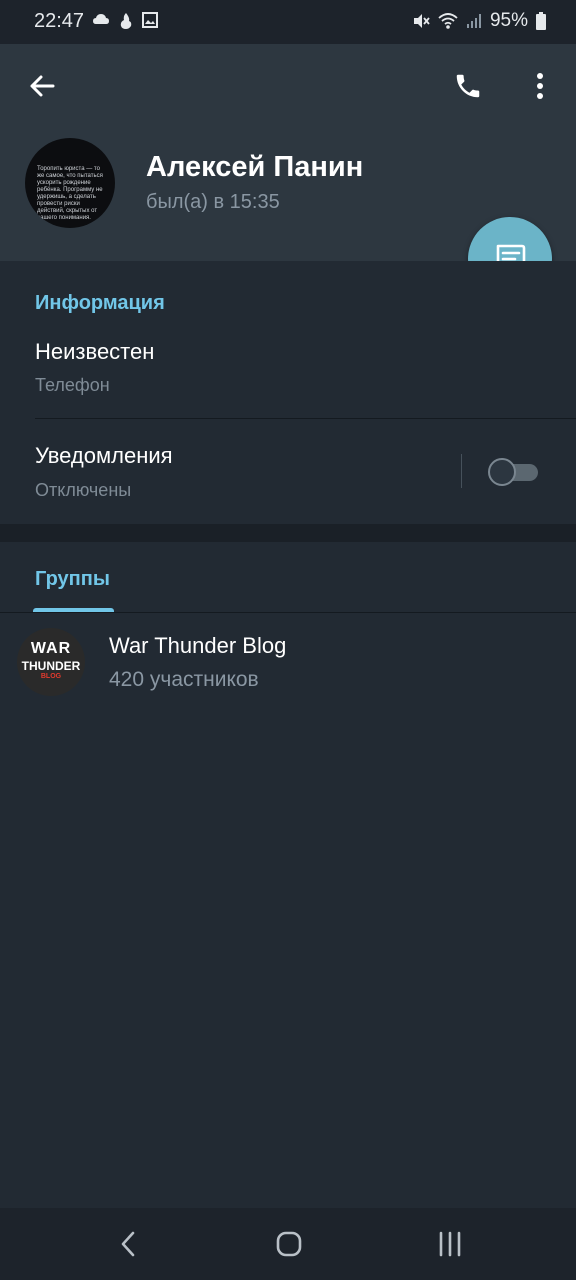 This screenshot has height=1280, width=576. I want to click on logo-blog-text: BLOG, so click(51, 676).